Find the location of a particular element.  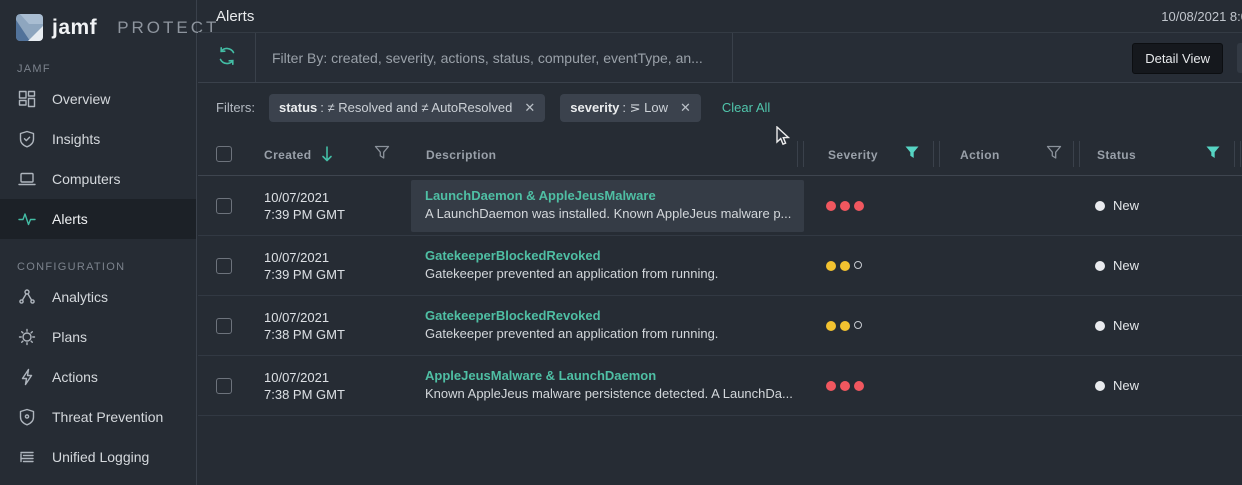

column-header-action: Action is located at coordinates (980, 155).